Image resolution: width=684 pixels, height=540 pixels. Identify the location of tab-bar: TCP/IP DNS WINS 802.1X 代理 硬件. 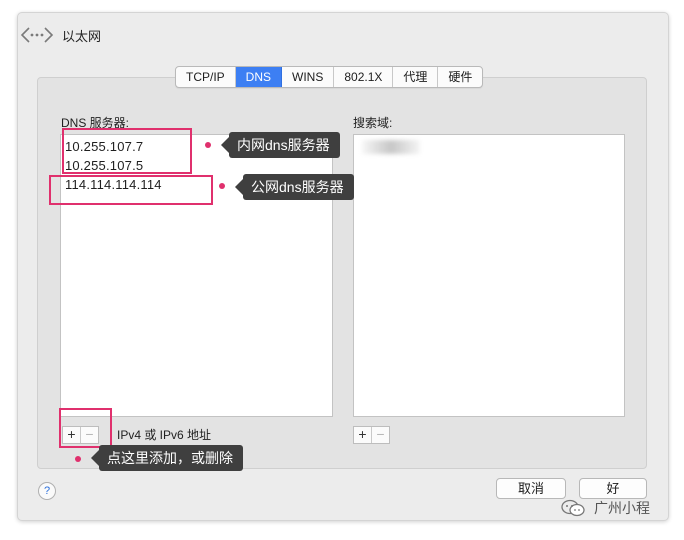
(329, 77).